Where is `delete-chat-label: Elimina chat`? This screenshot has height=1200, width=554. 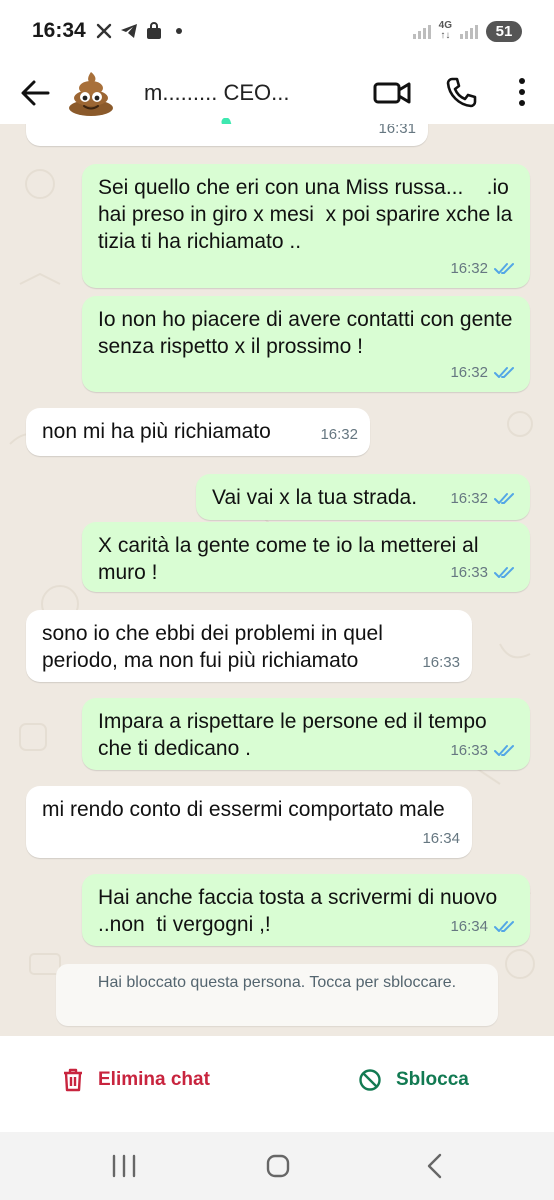 delete-chat-label: Elimina chat is located at coordinates (154, 1079).